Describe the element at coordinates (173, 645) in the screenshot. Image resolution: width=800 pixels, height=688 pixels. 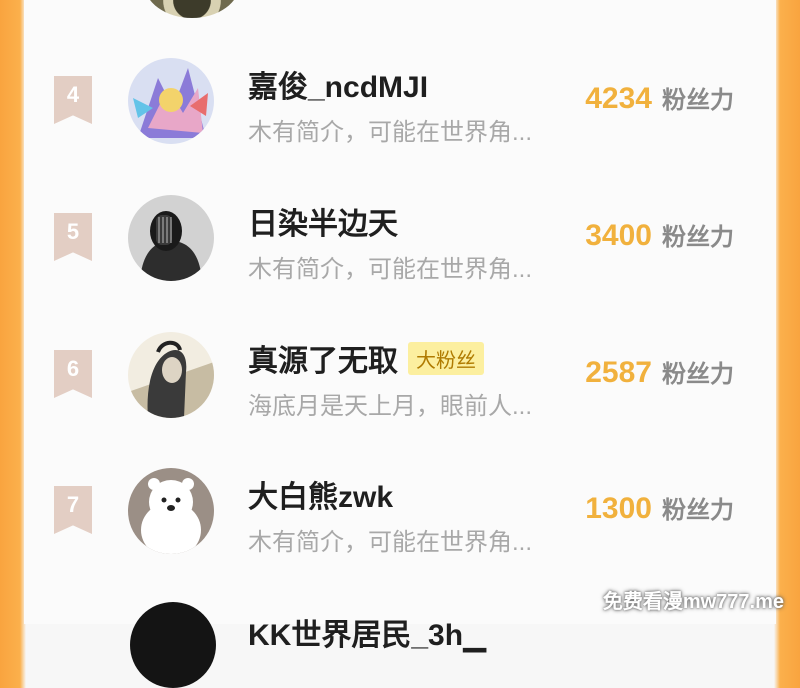
I see `next-avatar-peek` at that location.